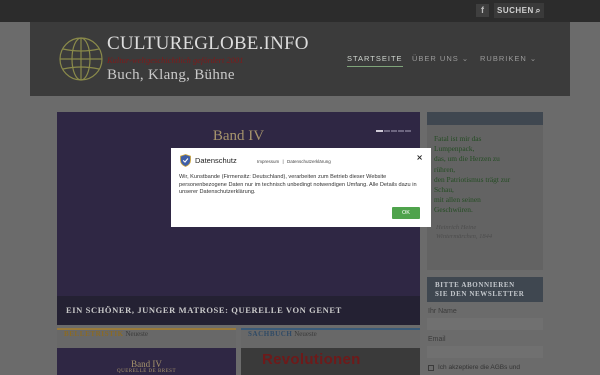 This screenshot has height=375, width=600. I want to click on newsletter-heading: BITTE ABONNIEREN SIE DEN NEWSLETTER, so click(485, 289).